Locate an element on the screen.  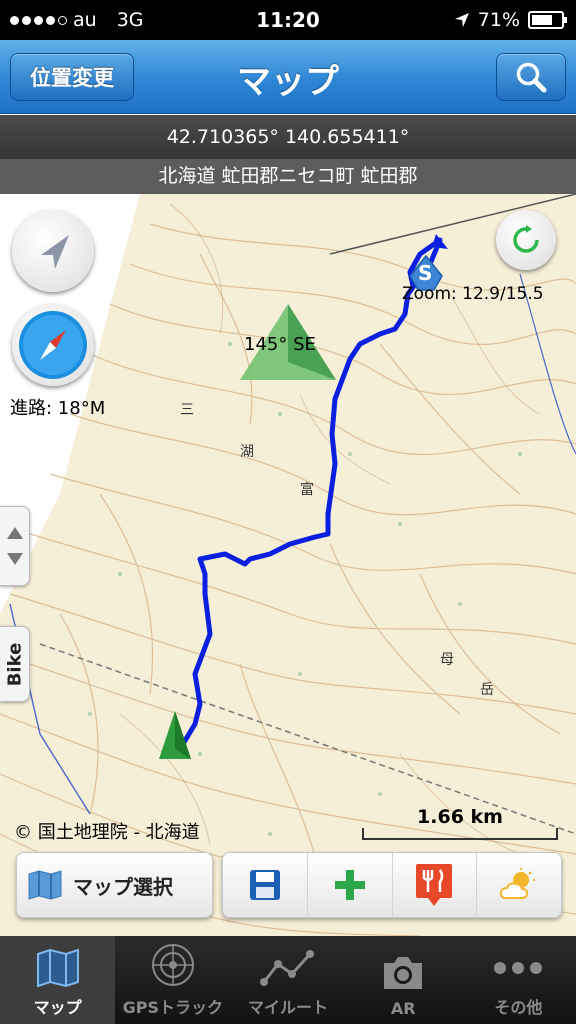
bike-mode-label: Bike is located at coordinates (14, 664).